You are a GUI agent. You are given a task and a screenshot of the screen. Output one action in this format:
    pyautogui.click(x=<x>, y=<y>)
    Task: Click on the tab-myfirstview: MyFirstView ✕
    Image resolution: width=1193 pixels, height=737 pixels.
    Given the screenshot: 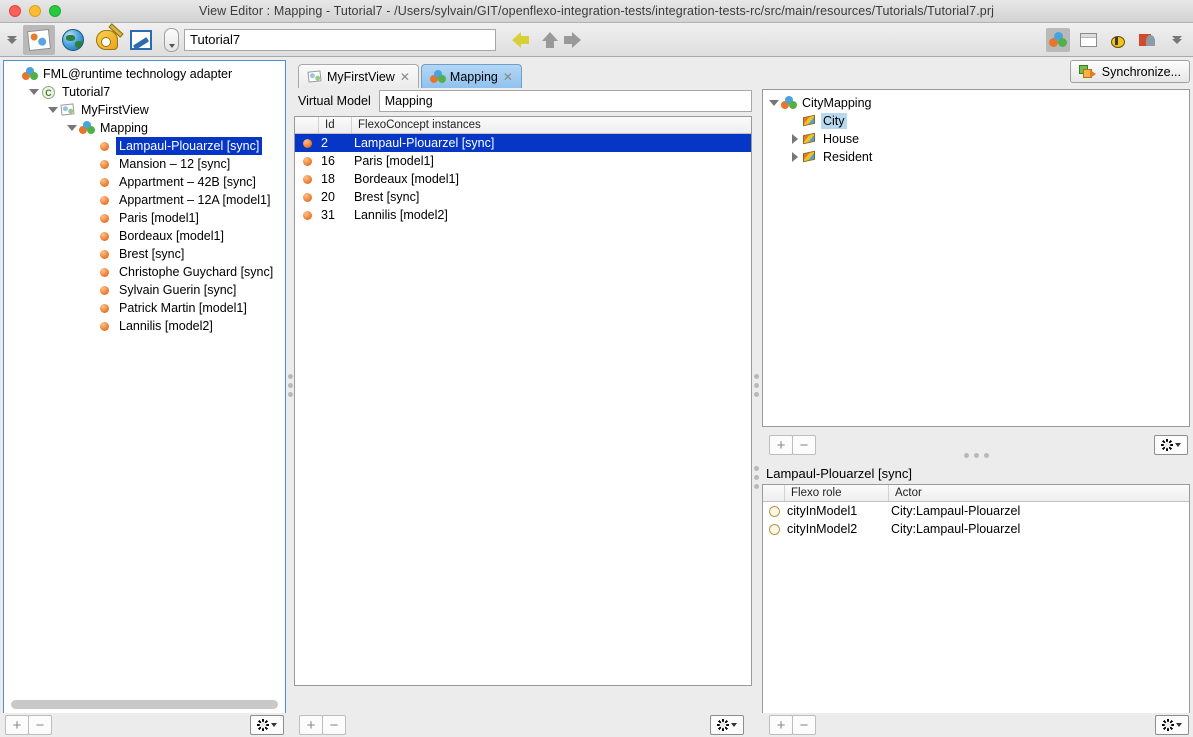 What is the action you would take?
    pyautogui.click(x=358, y=76)
    